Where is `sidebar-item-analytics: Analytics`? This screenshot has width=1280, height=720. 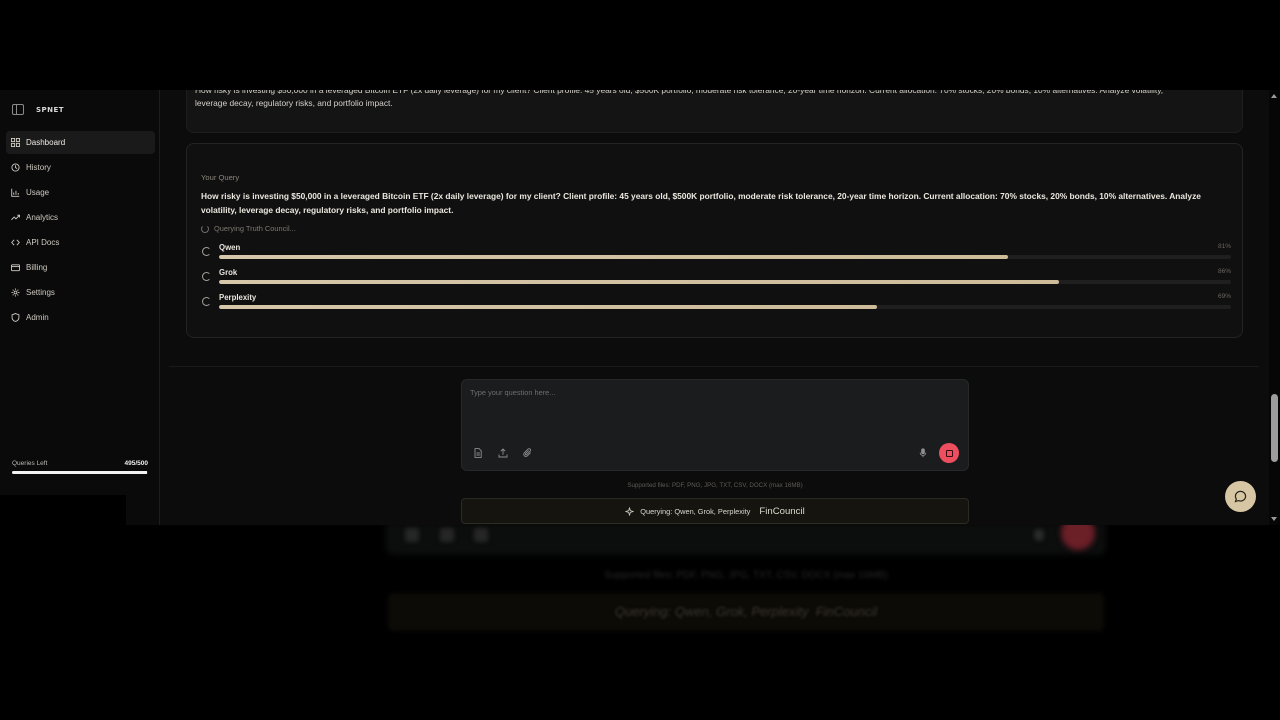 sidebar-item-analytics: Analytics is located at coordinates (80, 217).